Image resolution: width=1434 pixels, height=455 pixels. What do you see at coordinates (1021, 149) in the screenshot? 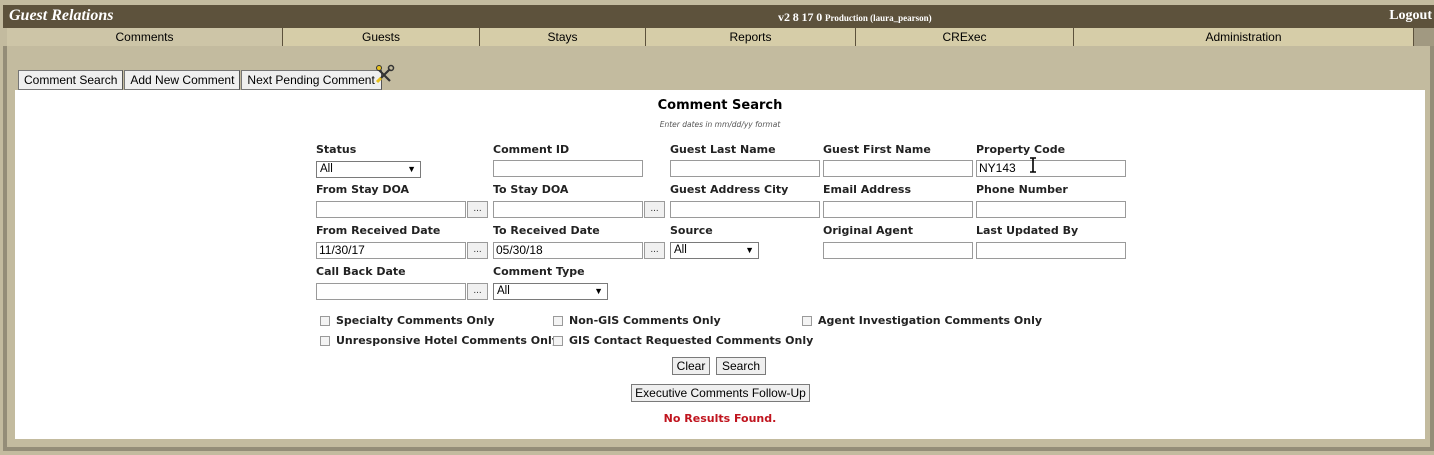
I see `property-code-label: Property Code` at bounding box center [1021, 149].